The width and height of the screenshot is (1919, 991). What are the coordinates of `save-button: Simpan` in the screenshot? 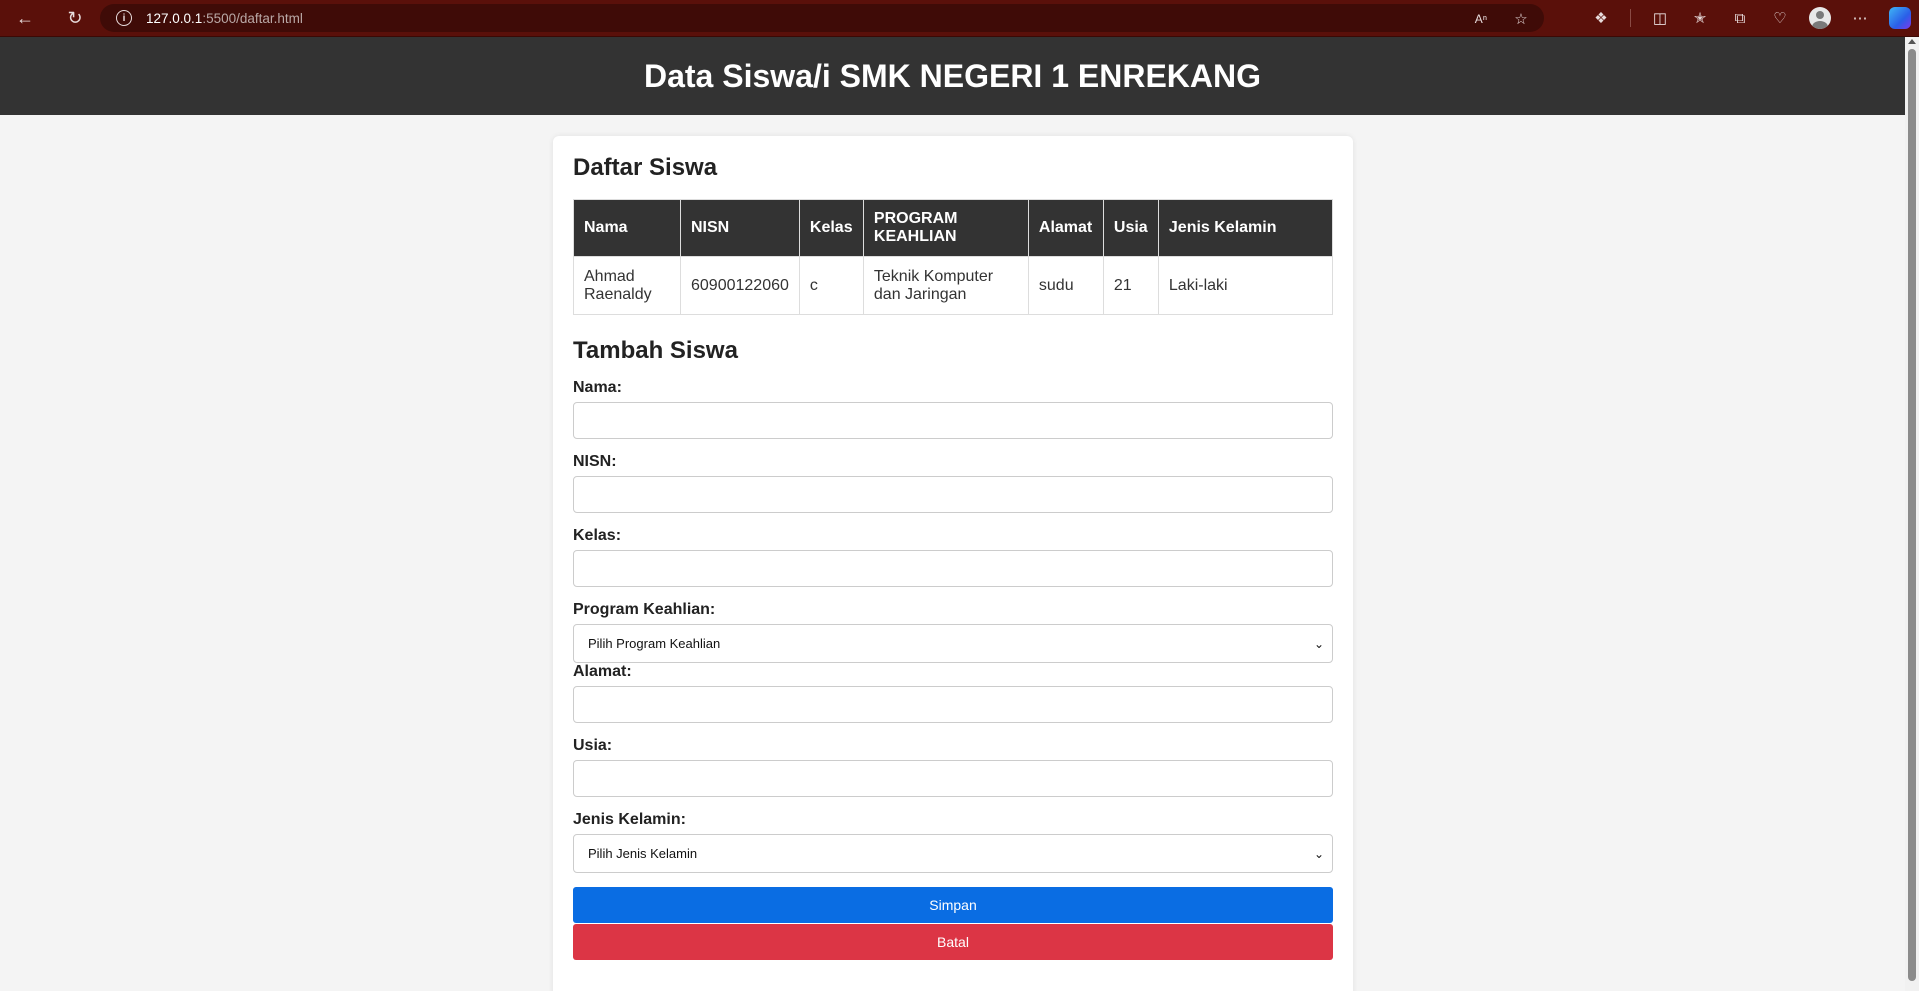 It's located at (953, 905).